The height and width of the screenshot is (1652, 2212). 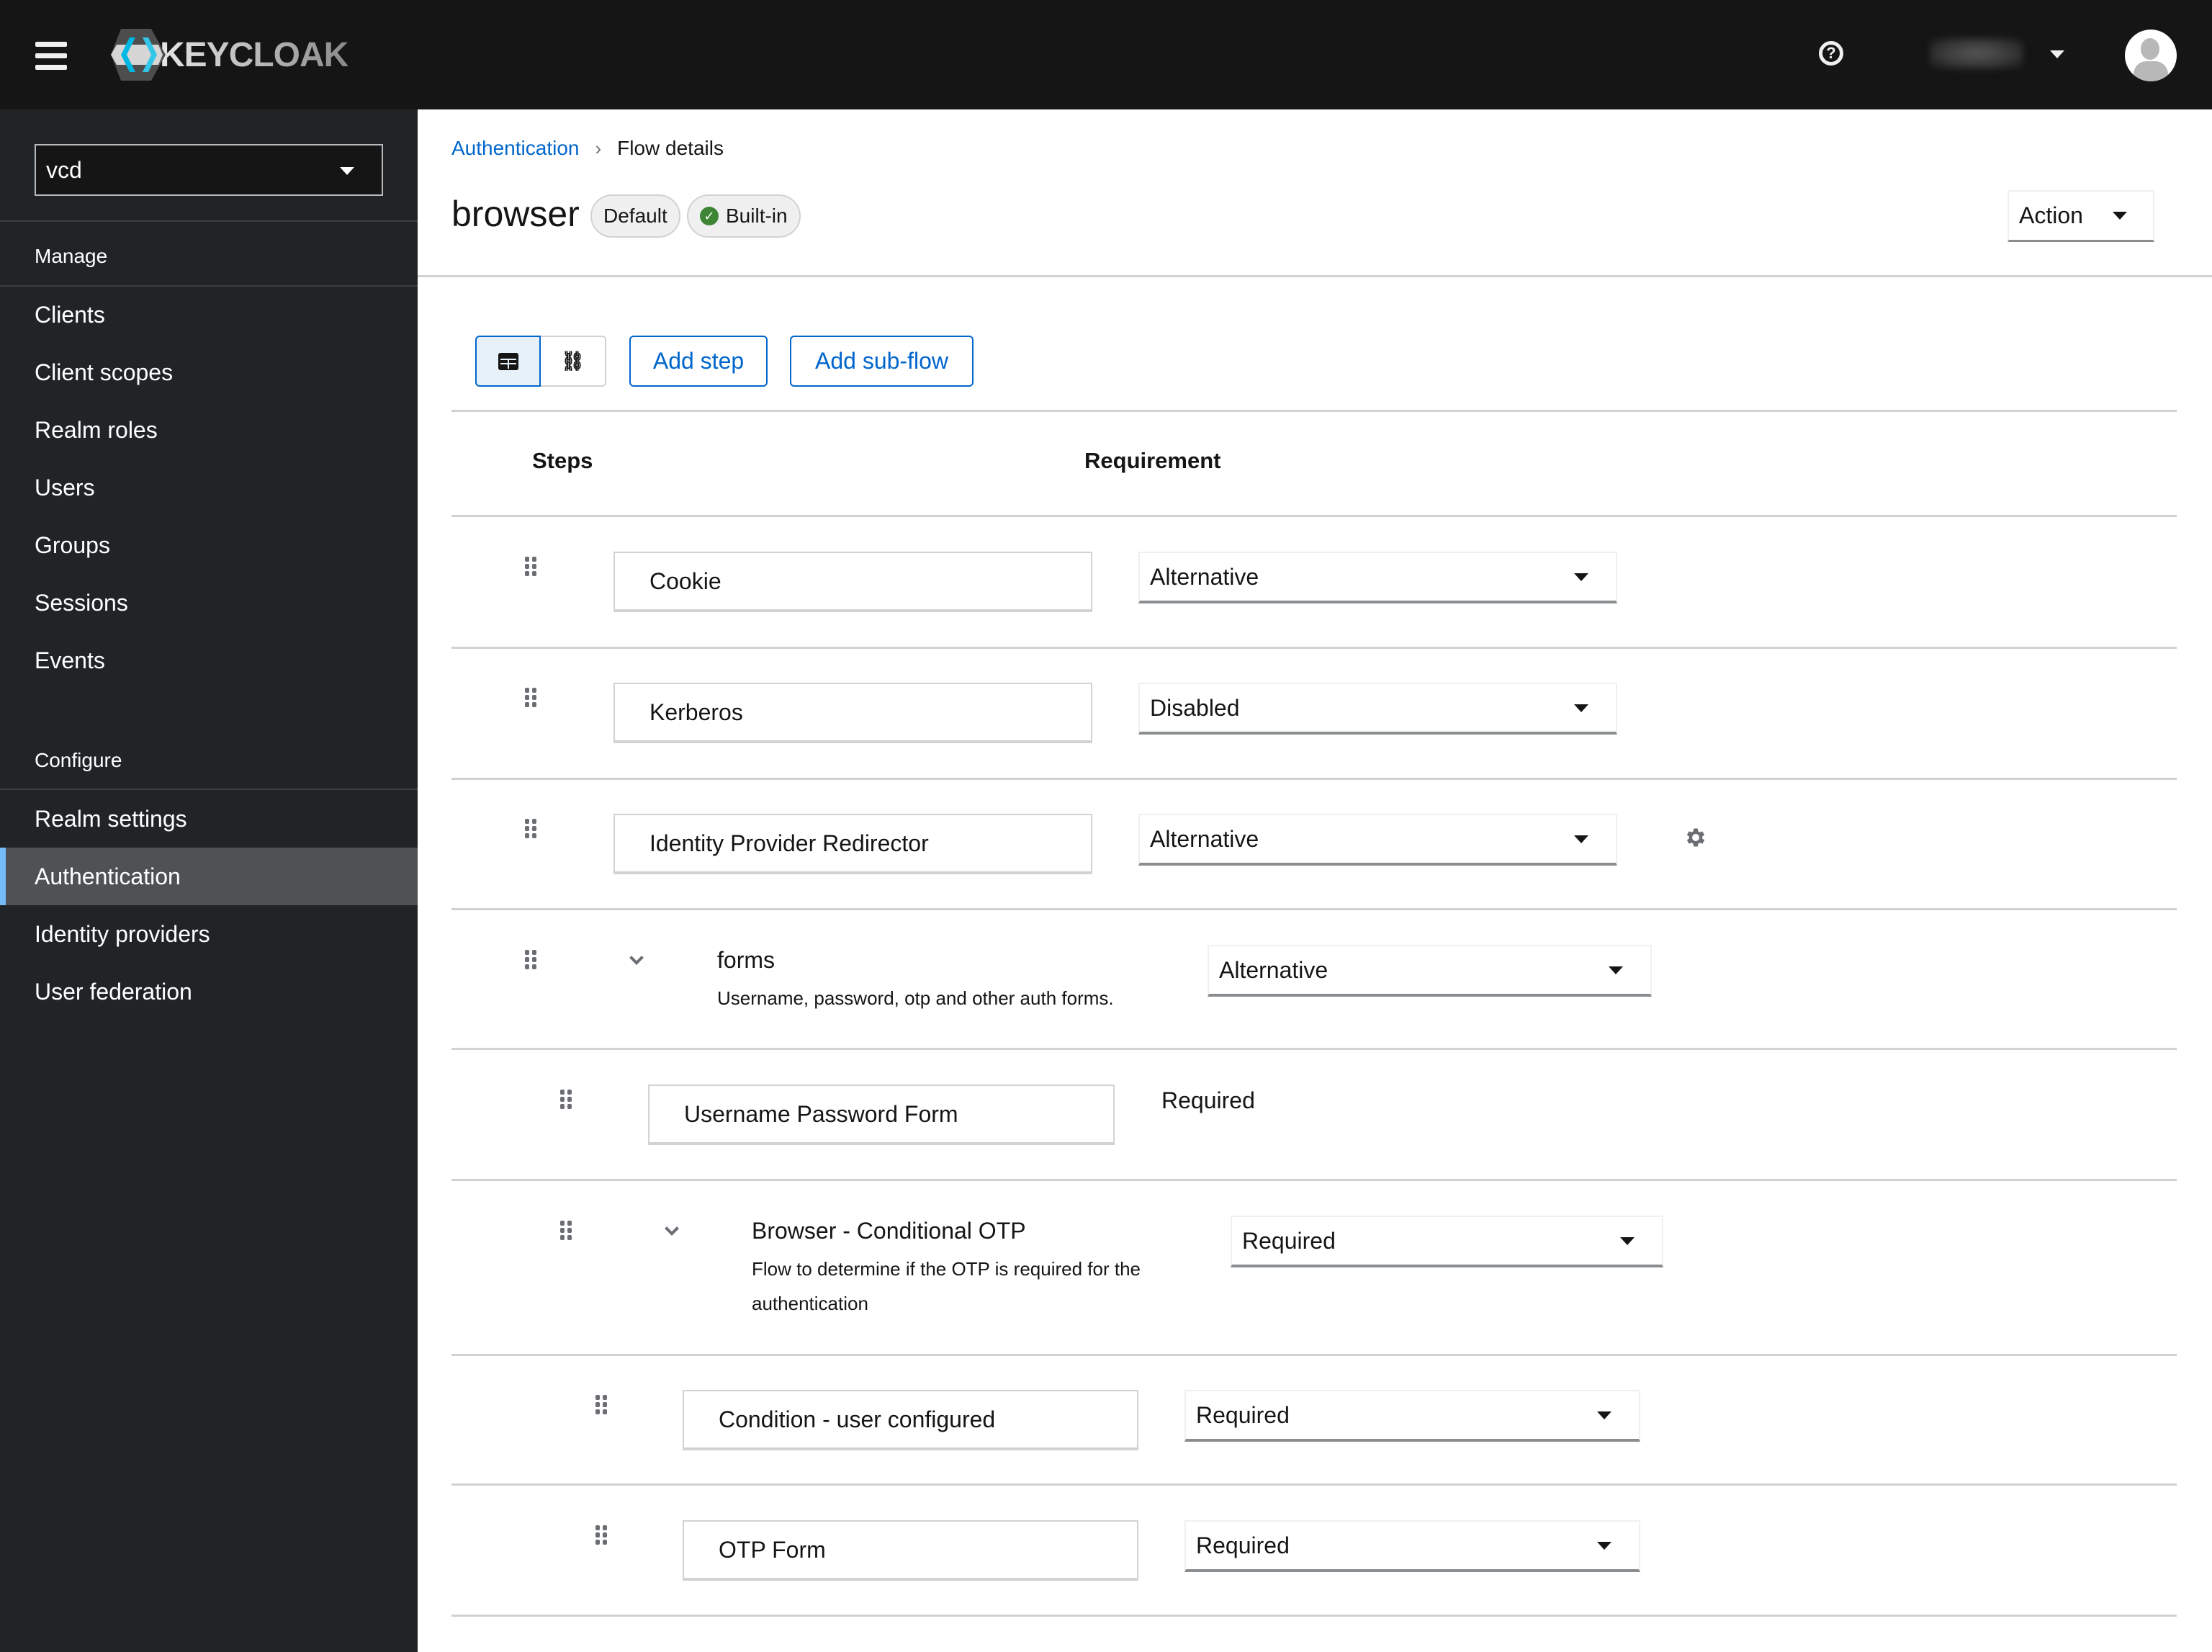 I want to click on default-label-text: Default, so click(x=635, y=216).